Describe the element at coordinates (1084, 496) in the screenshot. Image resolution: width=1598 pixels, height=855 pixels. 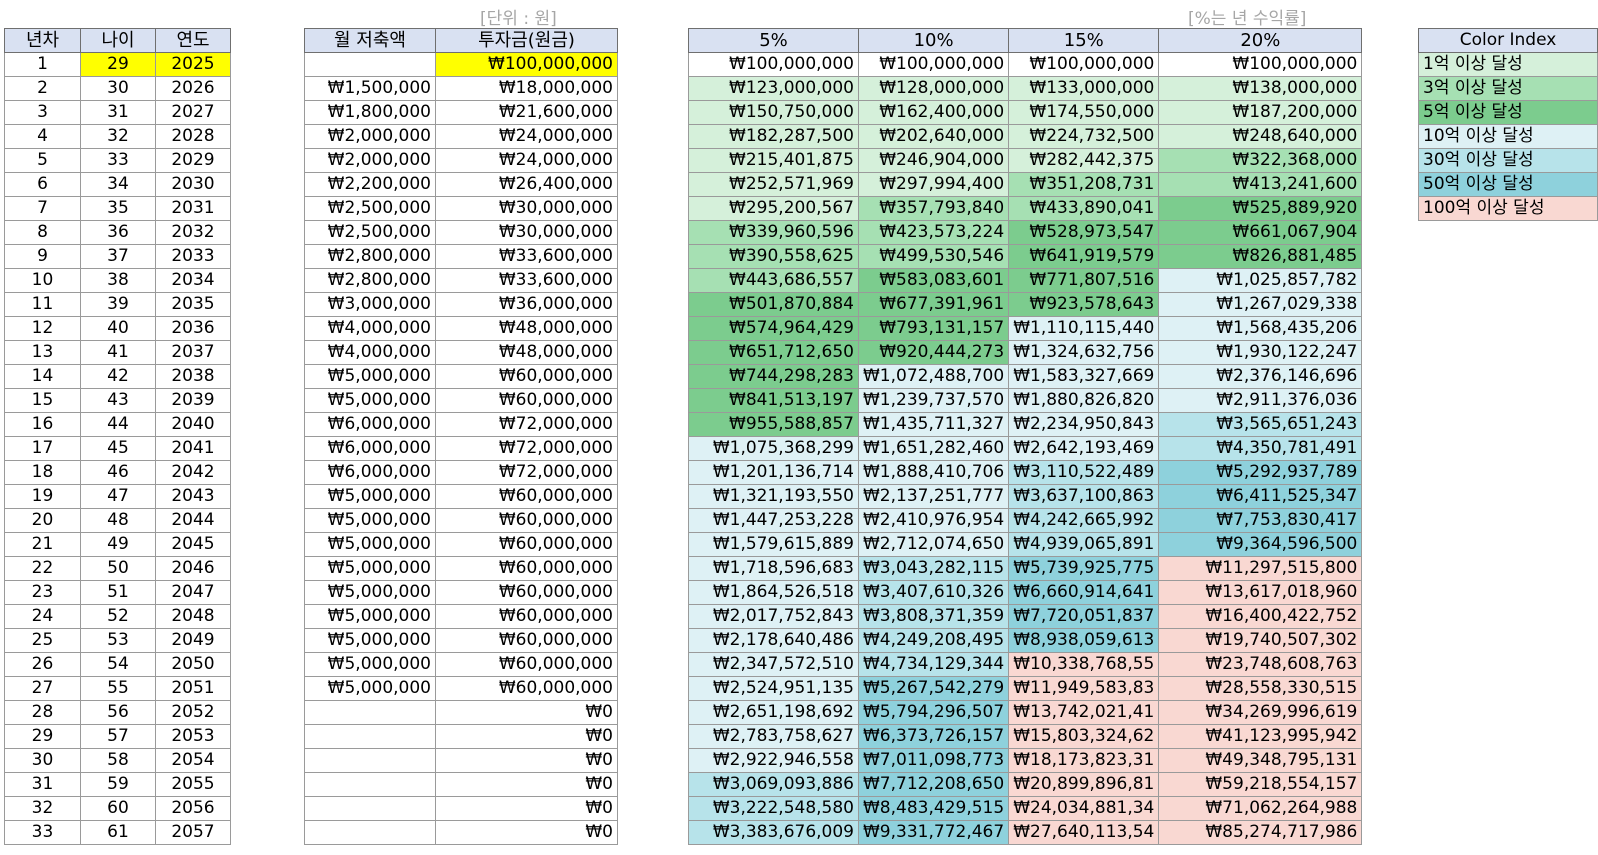
I see `table-cell: ₩3,637,100,863` at that location.